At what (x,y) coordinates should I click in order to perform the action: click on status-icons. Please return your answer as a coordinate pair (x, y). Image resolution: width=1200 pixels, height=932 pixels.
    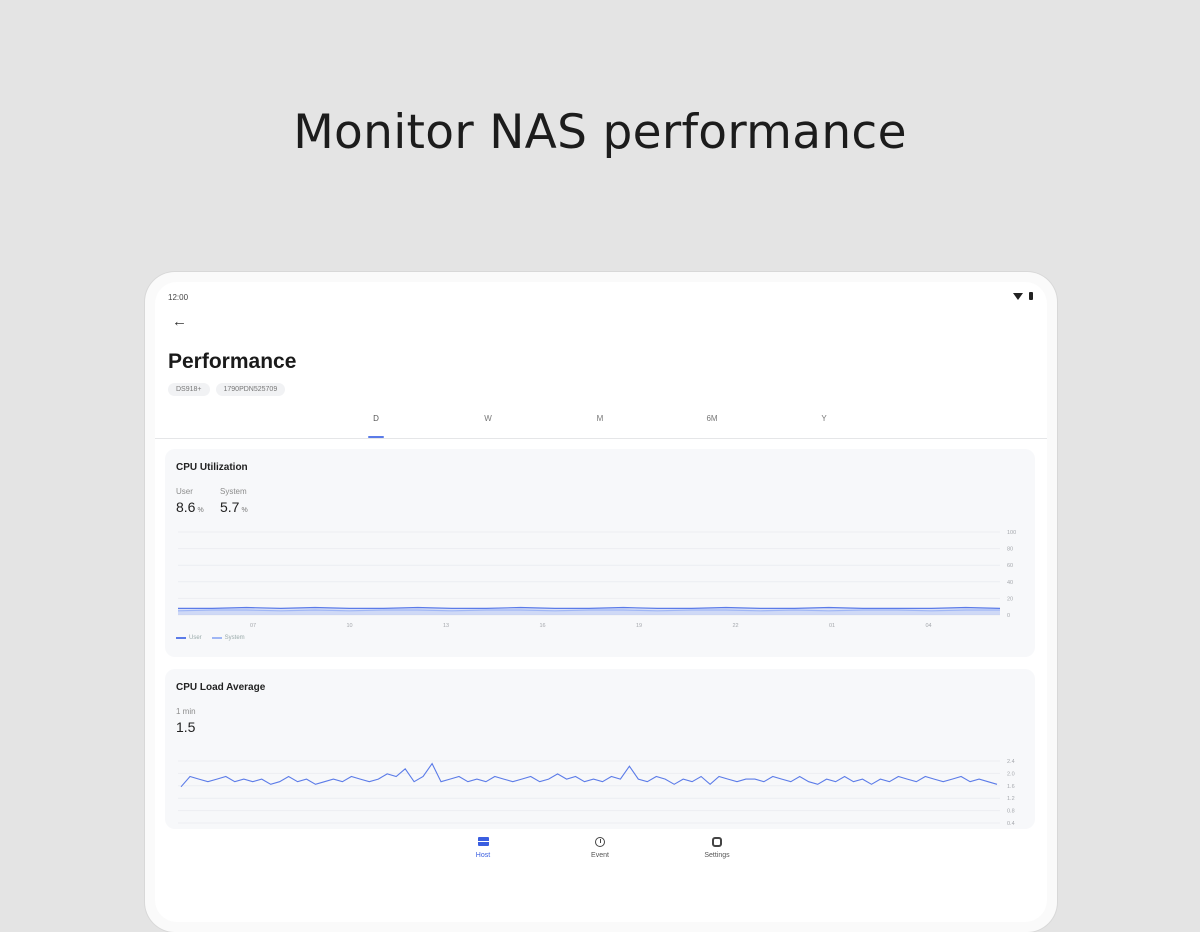
    Looking at the image, I should click on (1023, 296).